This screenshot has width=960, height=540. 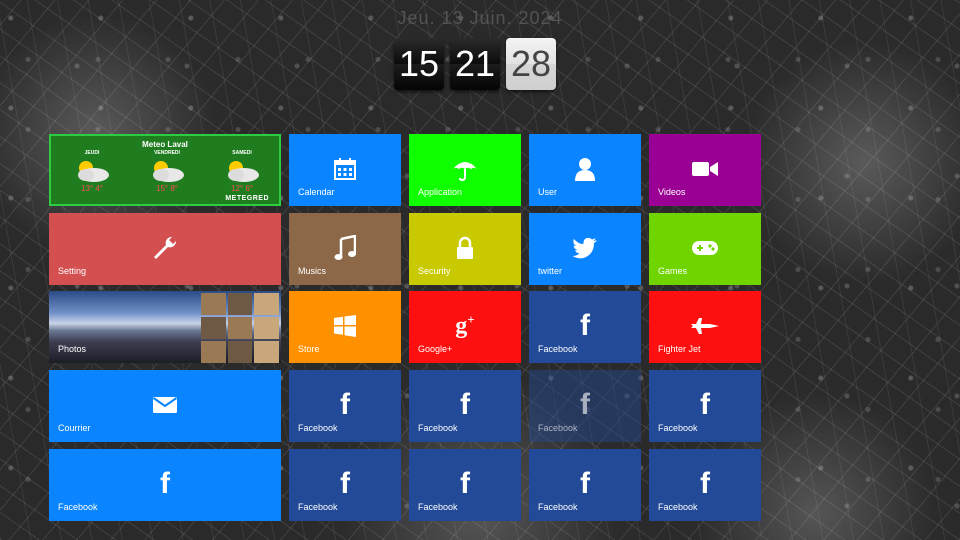 What do you see at coordinates (165, 327) in the screenshot?
I see `photos-tile: Photos` at bounding box center [165, 327].